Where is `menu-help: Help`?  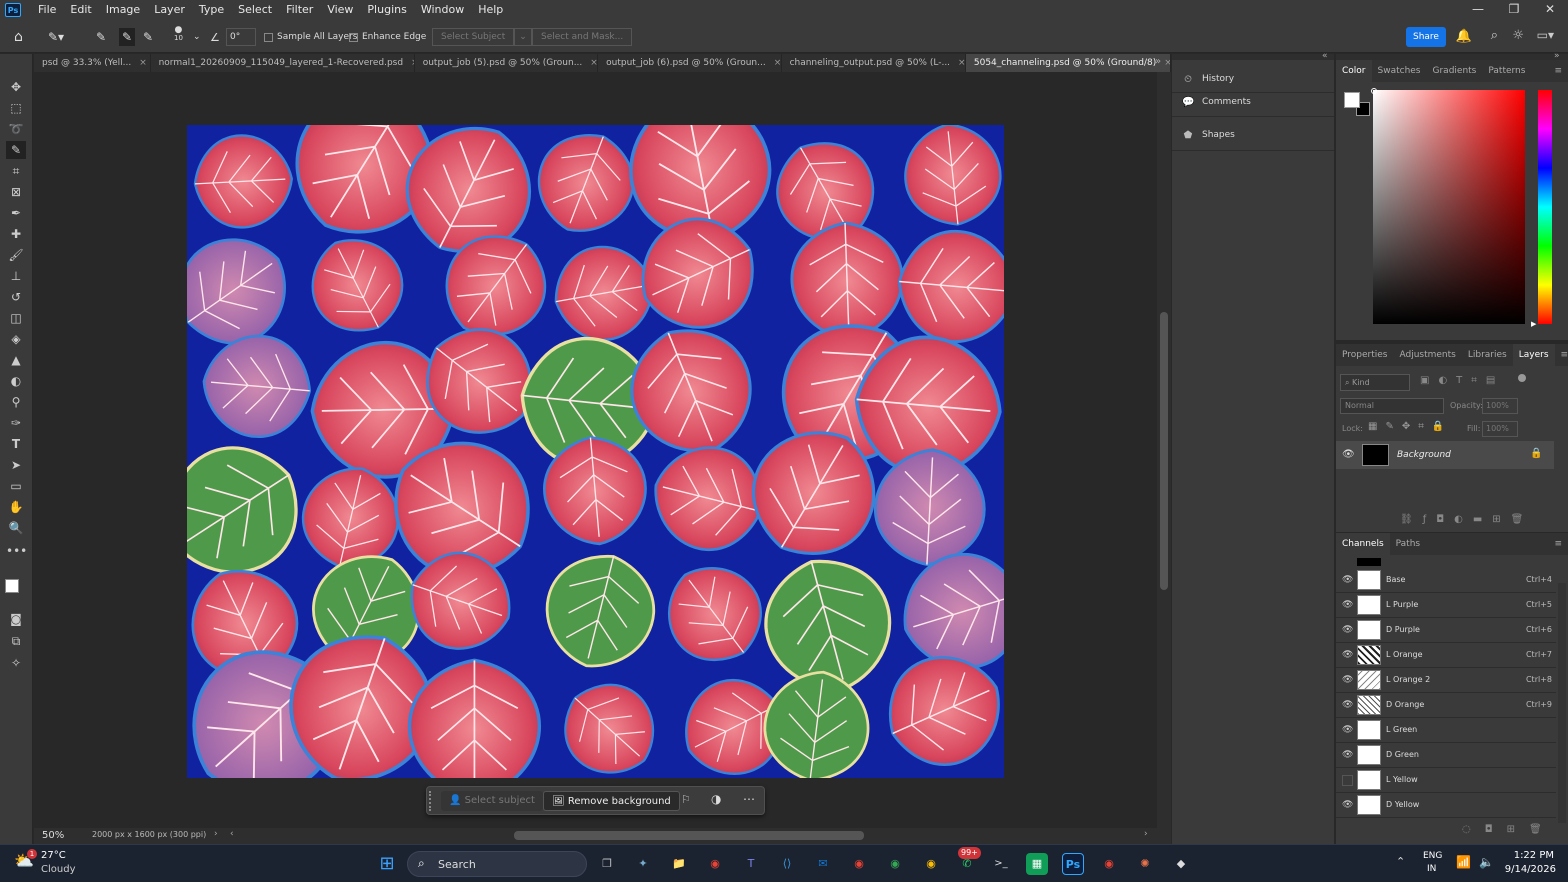
menu-help: Help is located at coordinates (490, 10).